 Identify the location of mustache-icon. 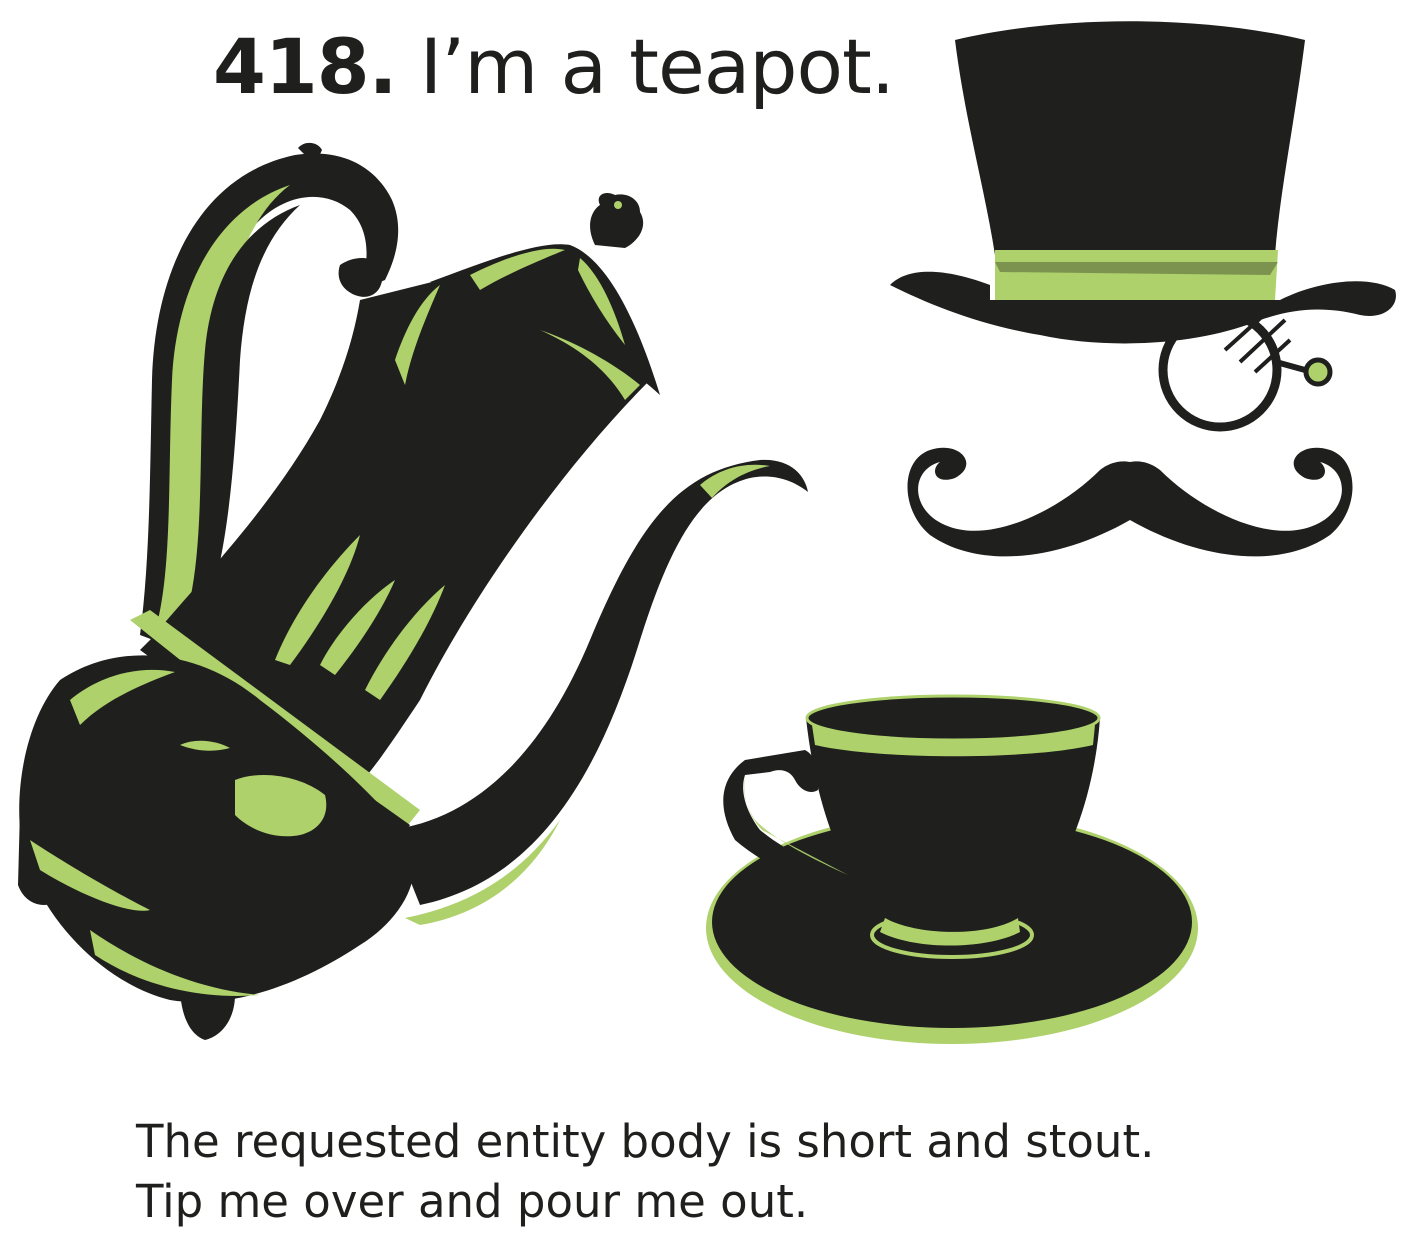
(1130, 502).